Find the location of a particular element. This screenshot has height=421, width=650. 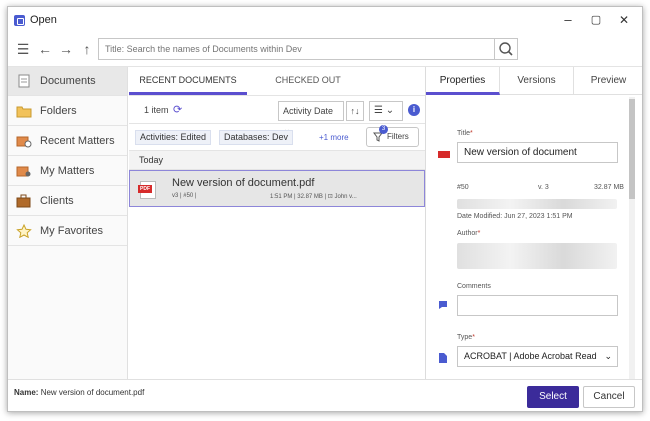

recent-matters-icon is located at coordinates (24, 142).